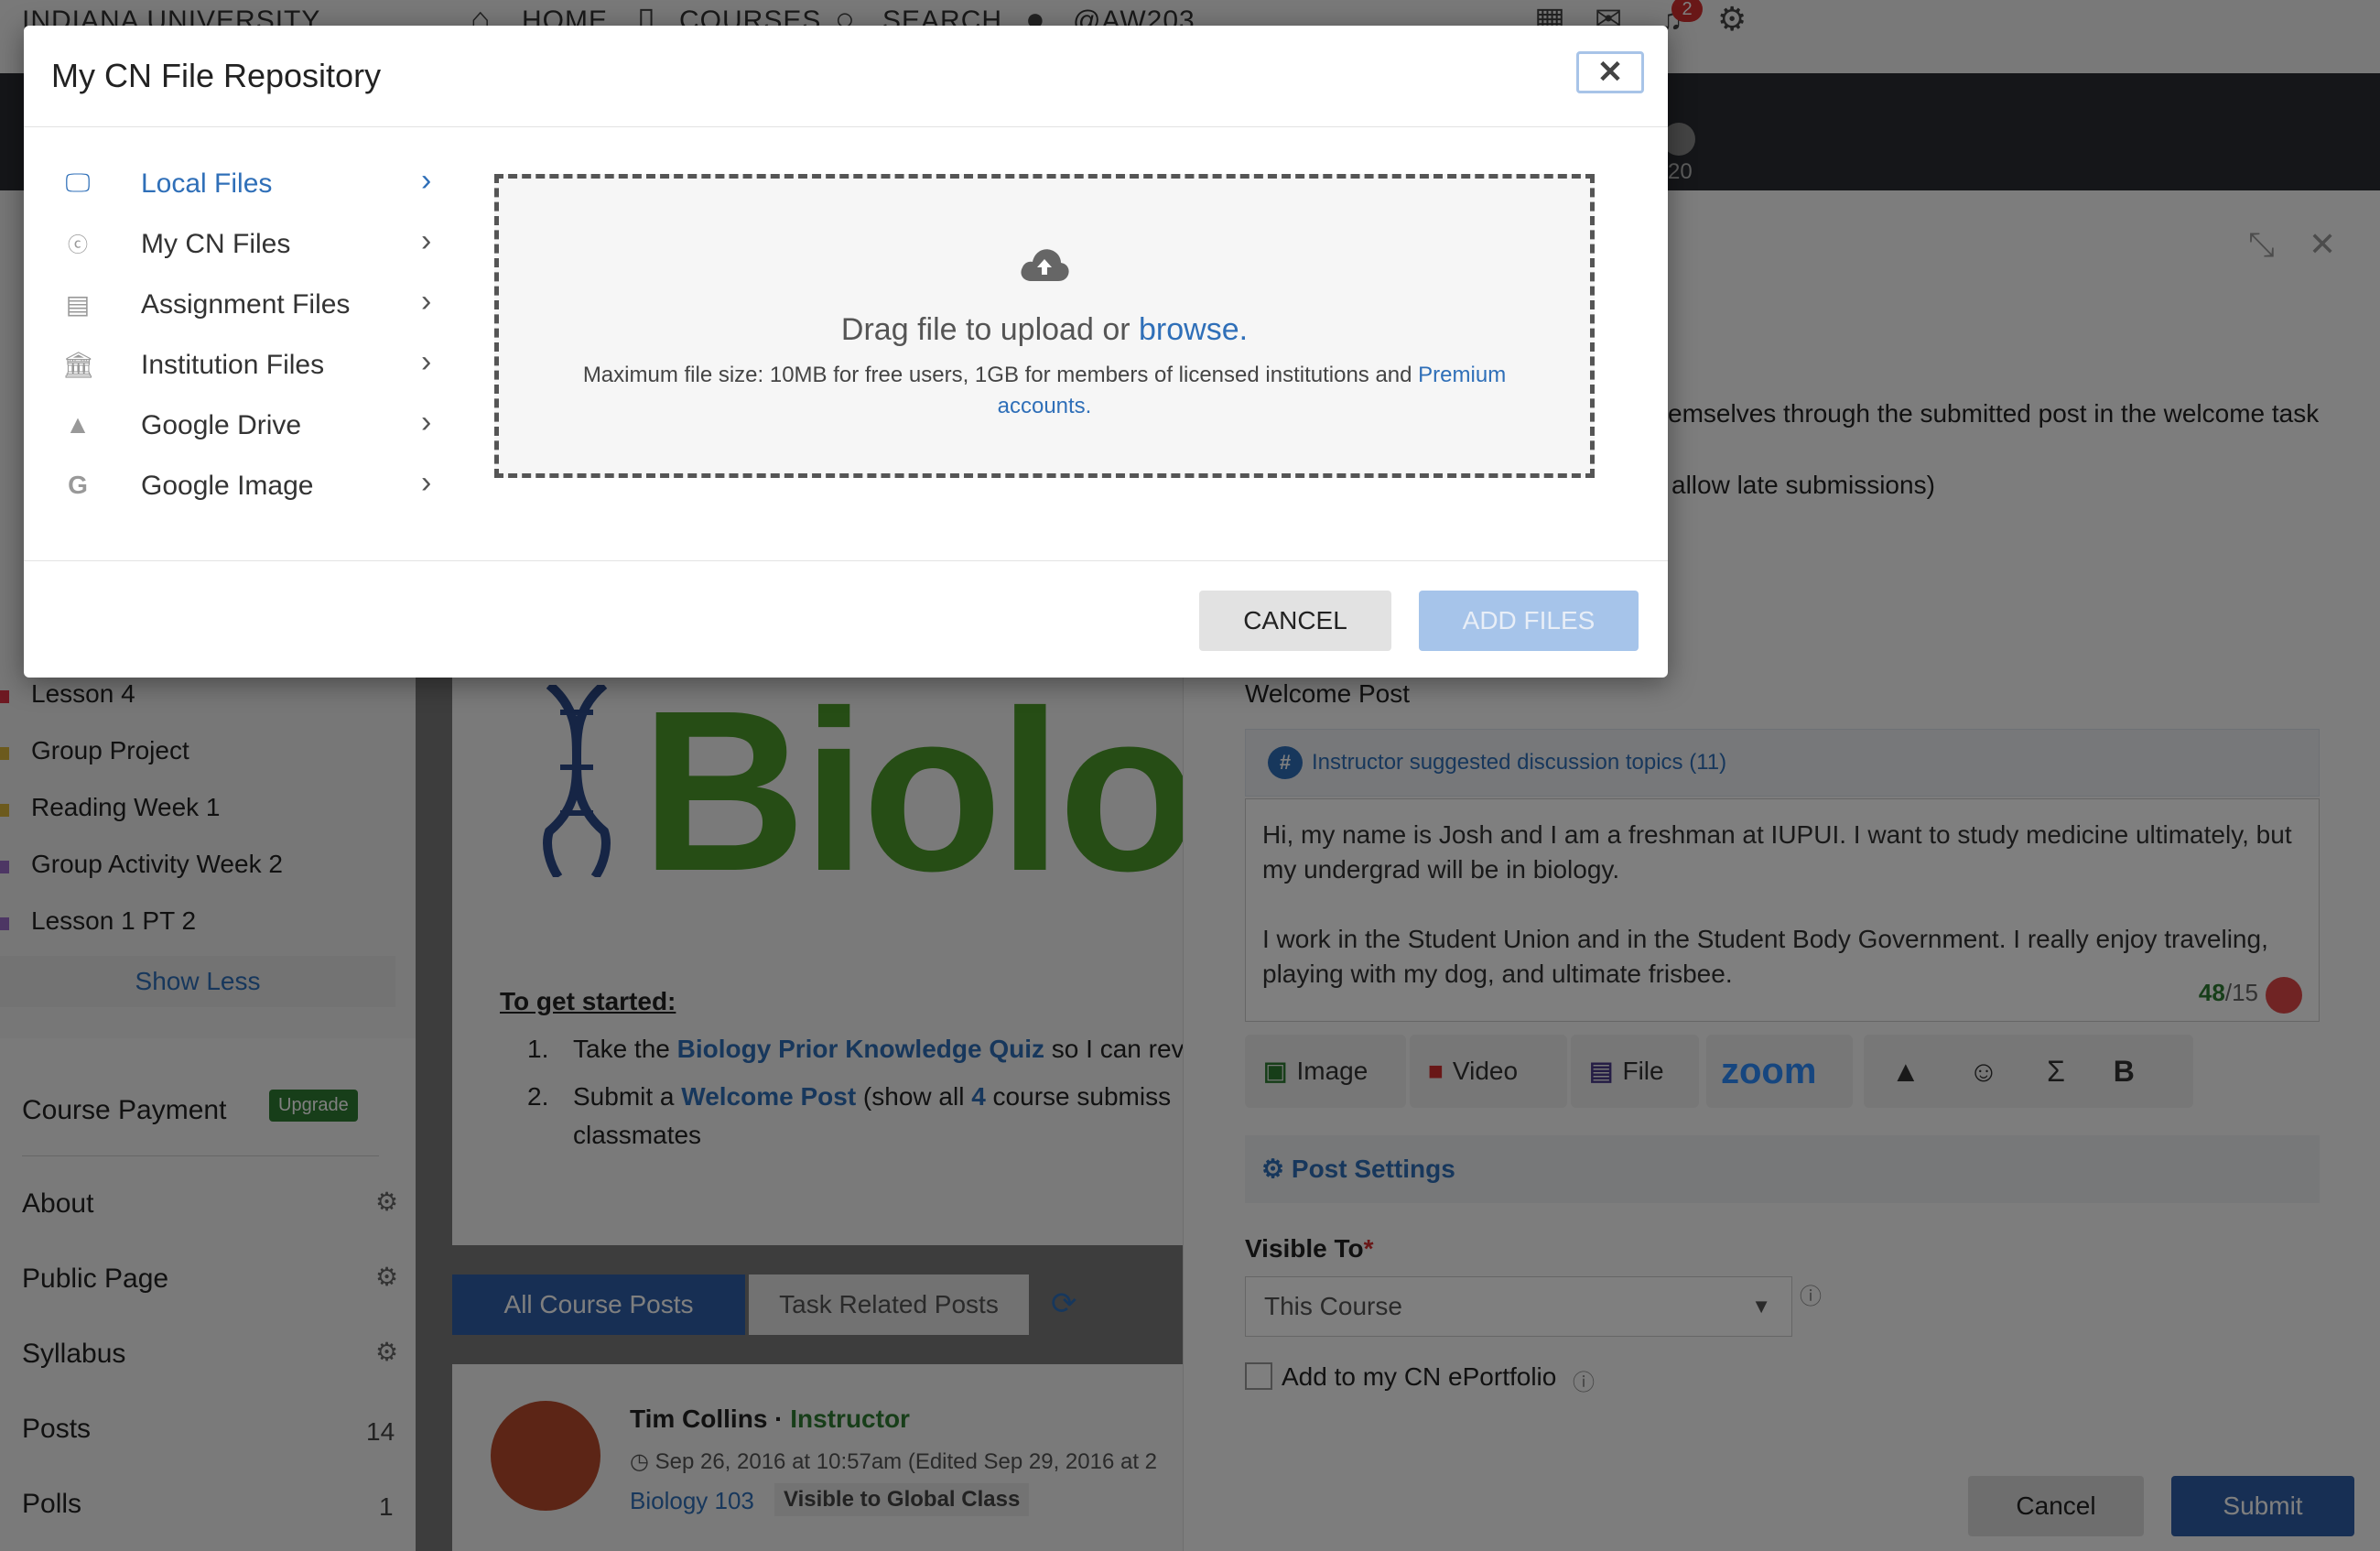  I want to click on source-label: Institution Files, so click(233, 365).